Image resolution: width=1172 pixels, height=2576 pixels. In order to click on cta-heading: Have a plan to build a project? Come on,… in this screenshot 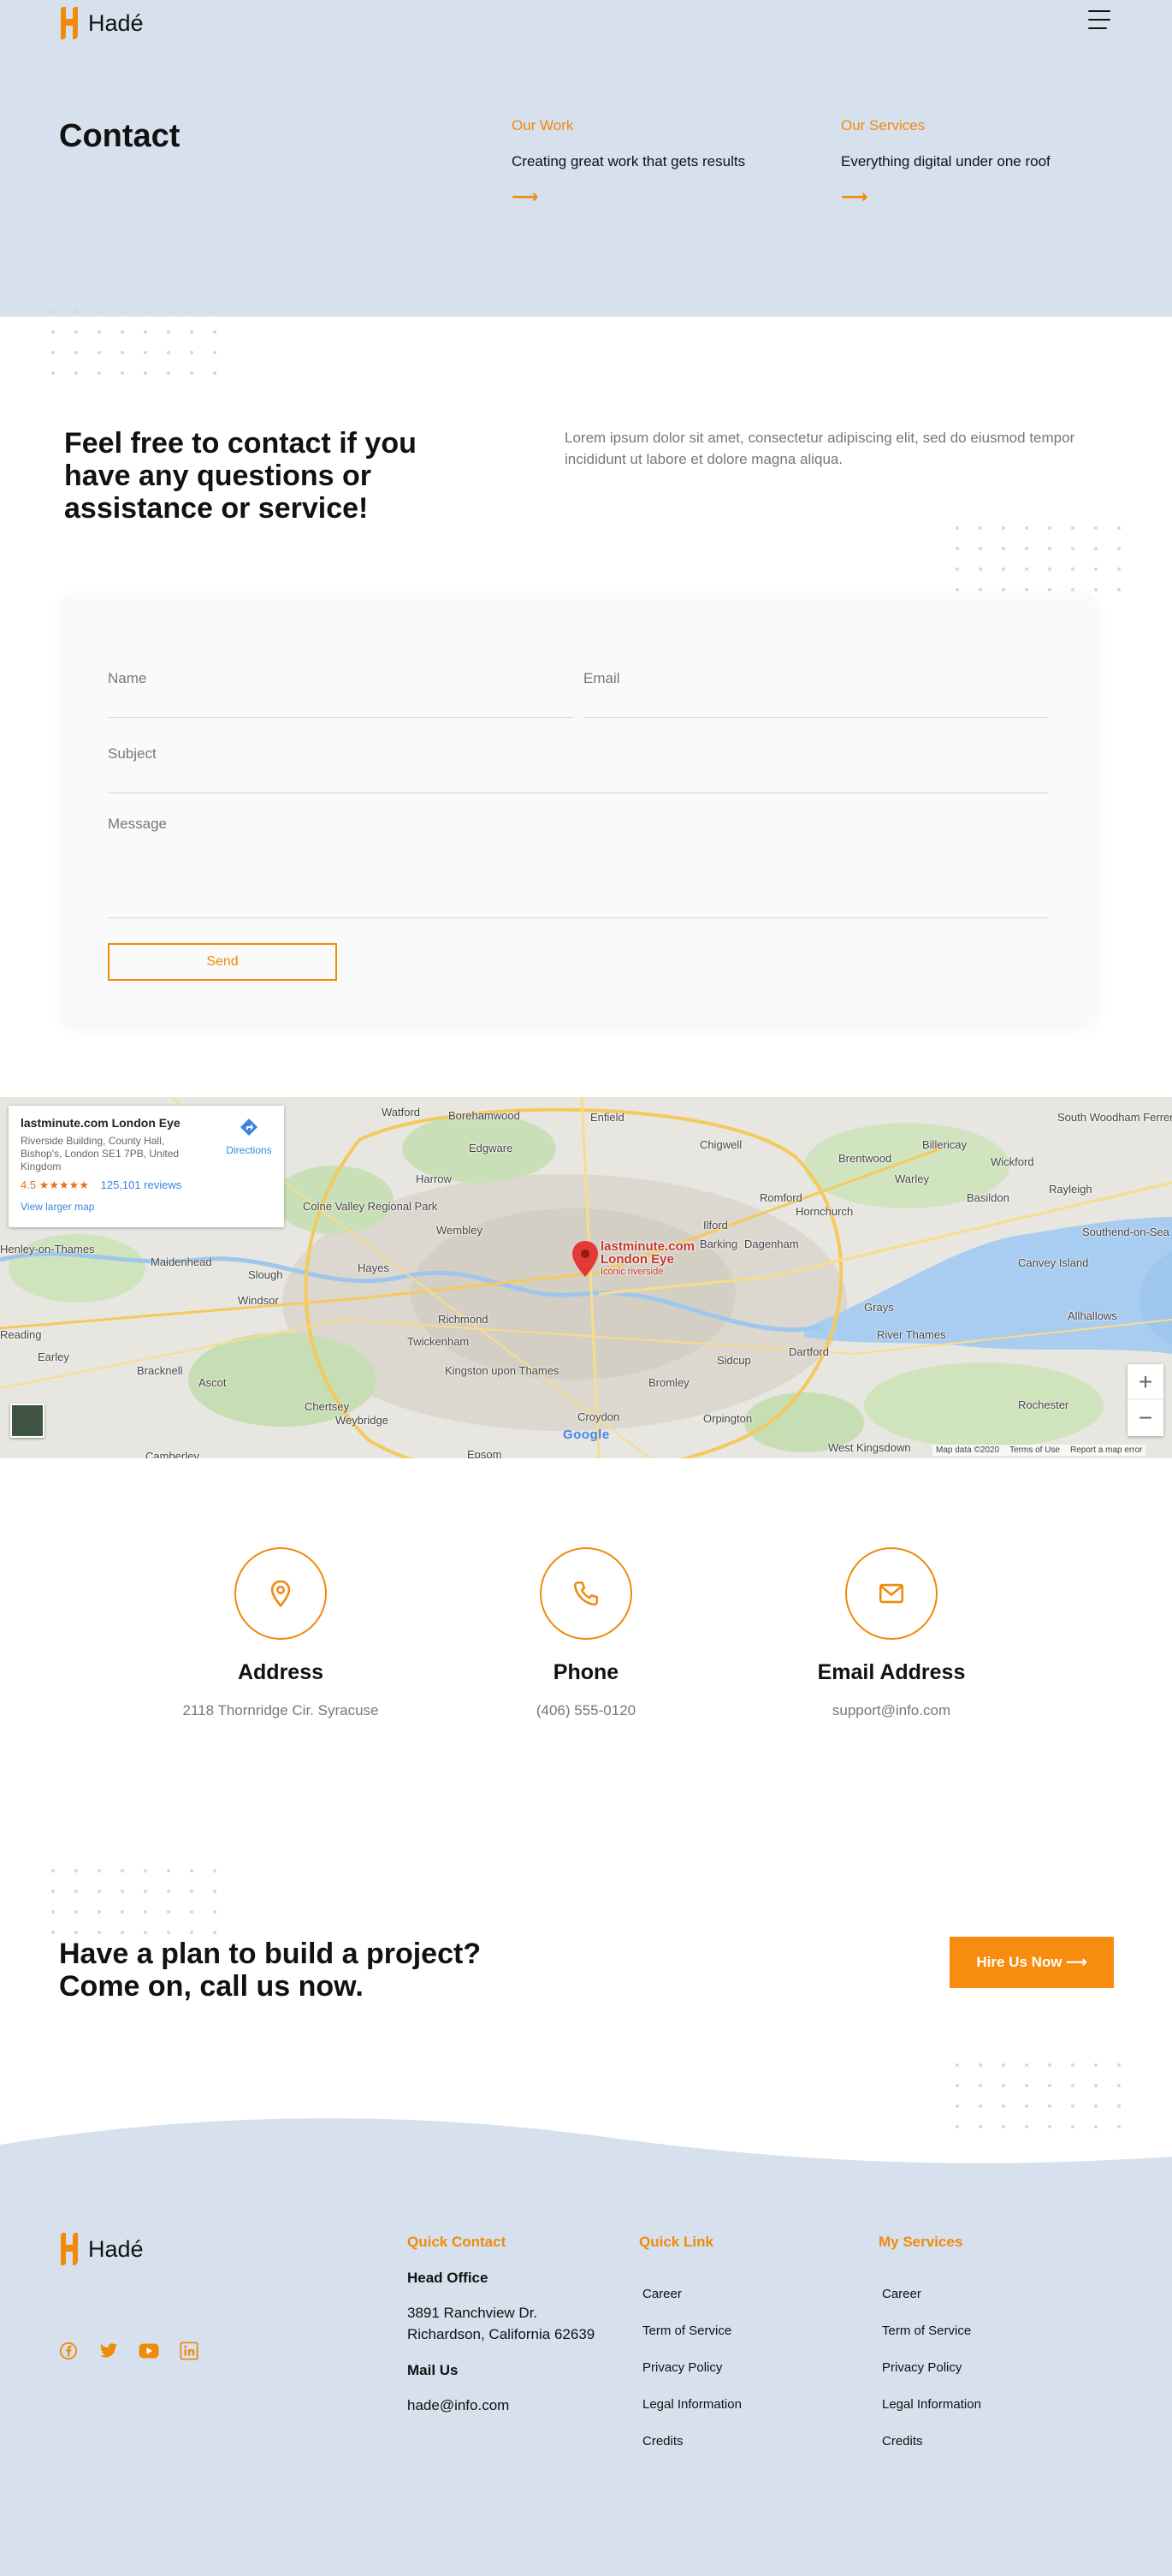, I will do `click(270, 1970)`.